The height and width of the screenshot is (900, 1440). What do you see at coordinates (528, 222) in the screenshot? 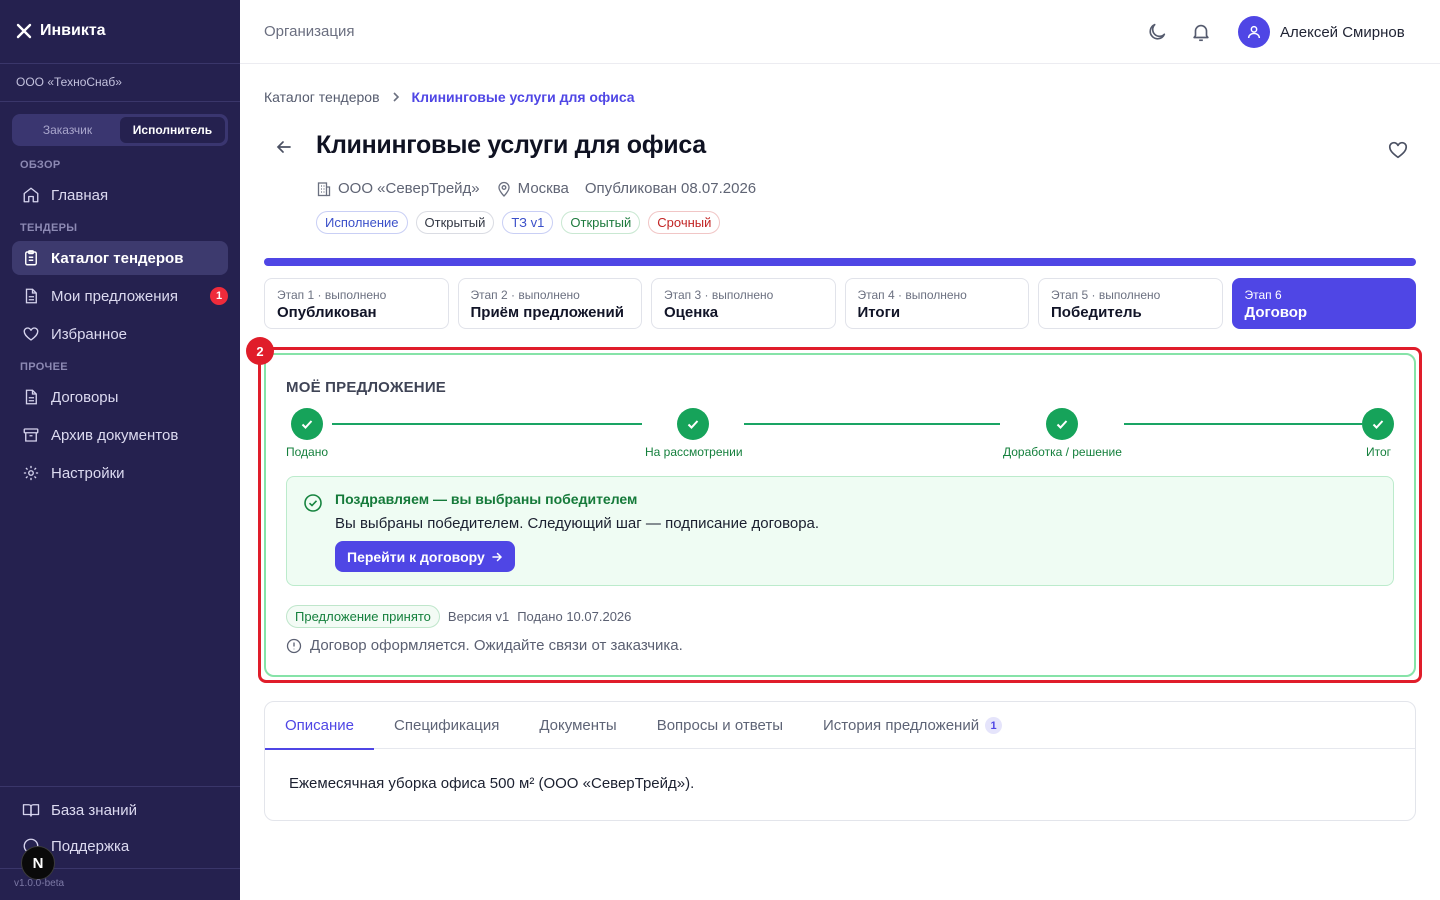
I see `tag-tz-version: ТЗ v1` at bounding box center [528, 222].